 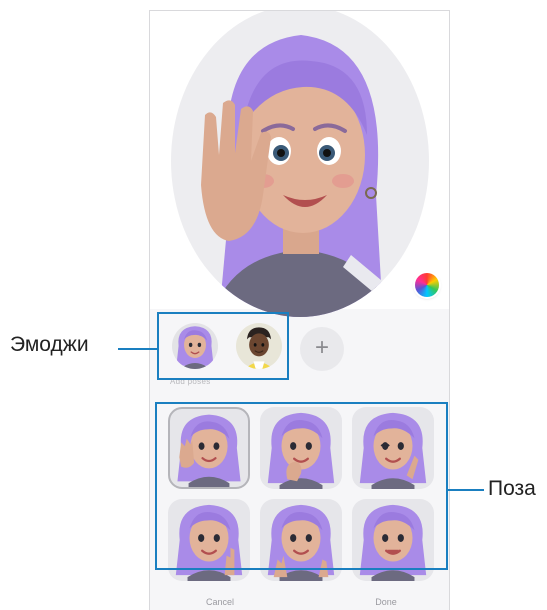 What do you see at coordinates (299, 597) in the screenshot?
I see `bottom-action-bar: Cancel Done` at bounding box center [299, 597].